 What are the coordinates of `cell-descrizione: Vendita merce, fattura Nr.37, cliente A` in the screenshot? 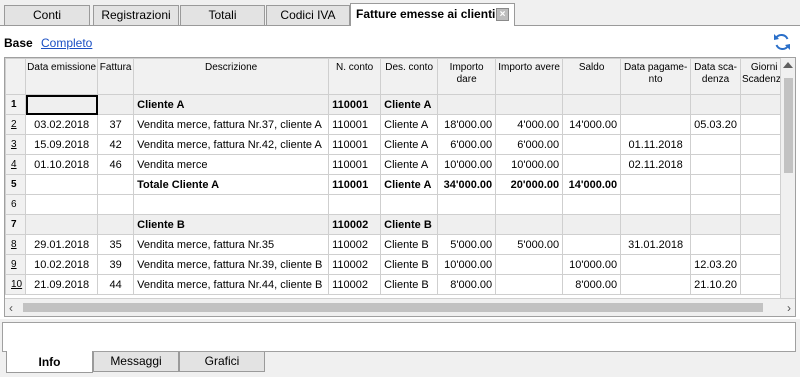 It's located at (231, 124).